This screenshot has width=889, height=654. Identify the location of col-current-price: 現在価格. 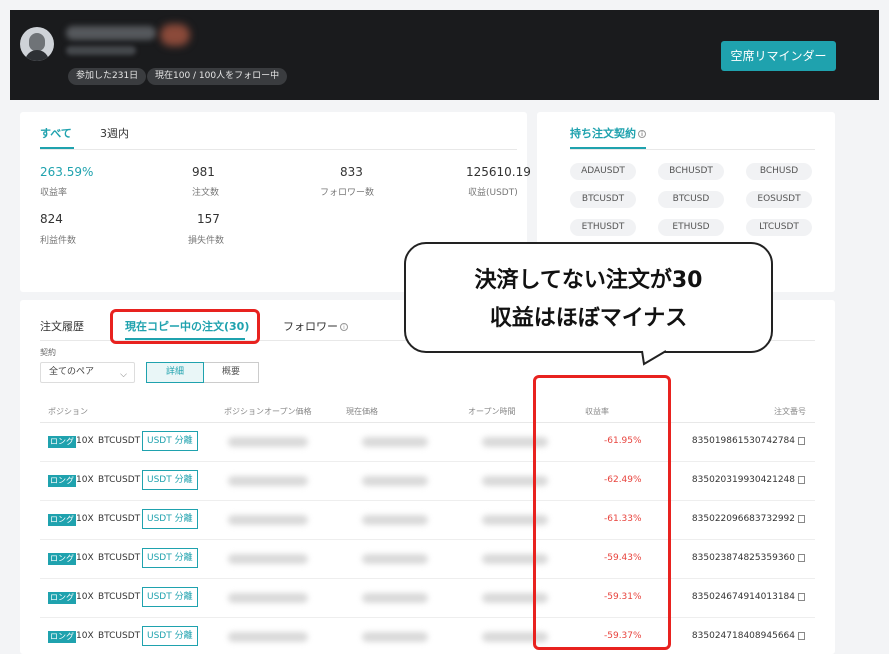
(362, 411).